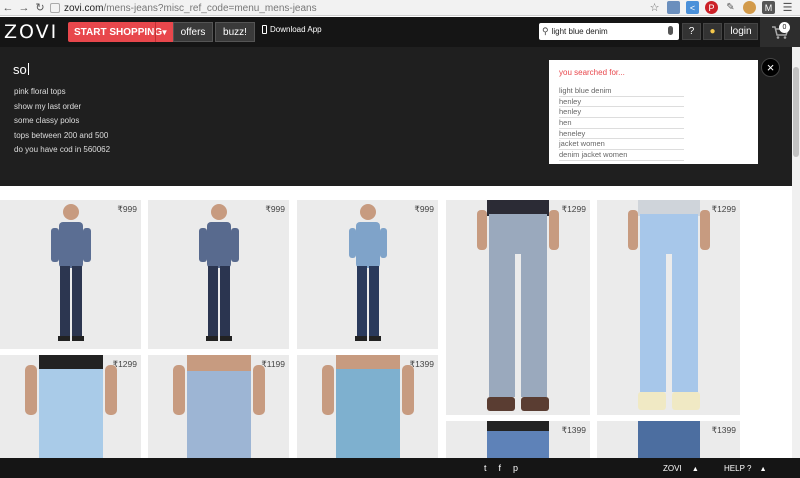  Describe the element at coordinates (770, 67) in the screenshot. I see `close-icon: ×` at that location.